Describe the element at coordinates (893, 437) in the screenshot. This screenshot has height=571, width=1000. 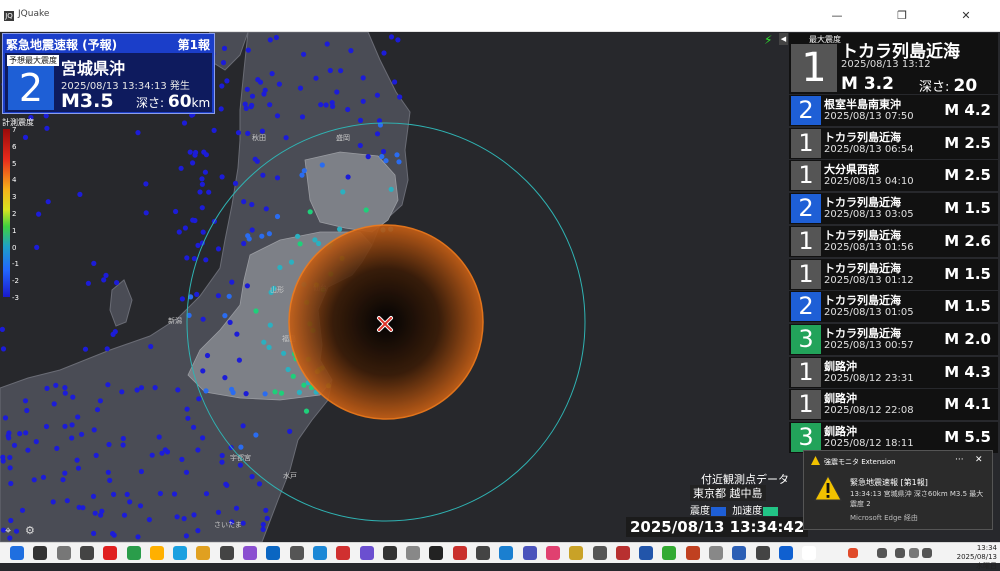
I see `history-row: 3 釧路沖 2025/08/12 18:11 M 5.5` at that location.